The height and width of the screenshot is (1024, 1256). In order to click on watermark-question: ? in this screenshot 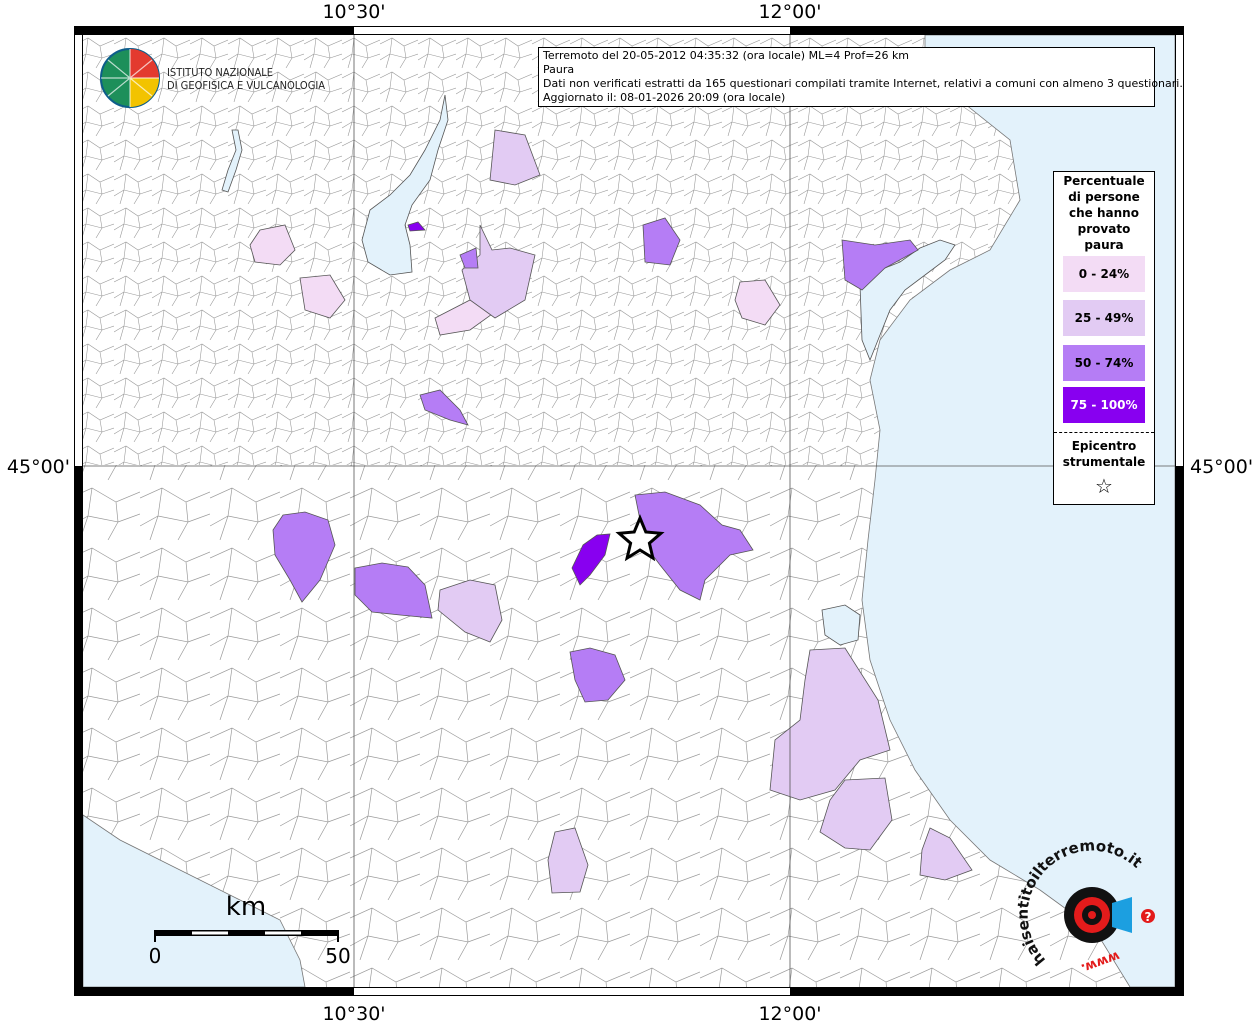, I will do `click(1148, 917)`.